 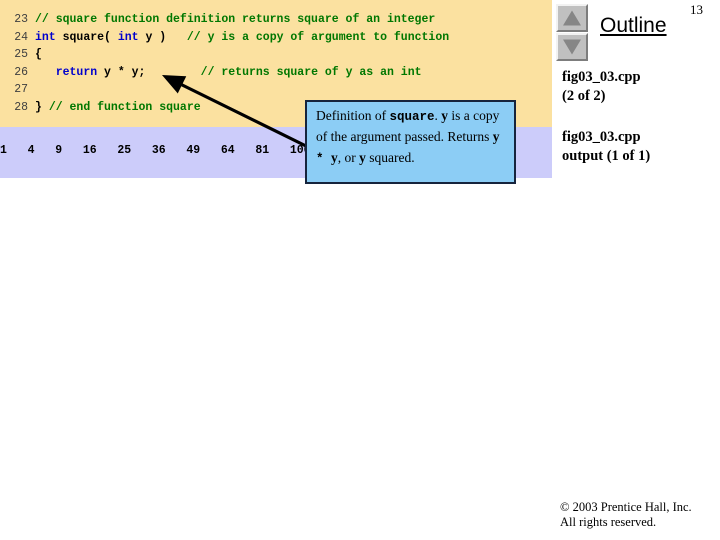 I want to click on triangle-up-icon, so click(x=572, y=18).